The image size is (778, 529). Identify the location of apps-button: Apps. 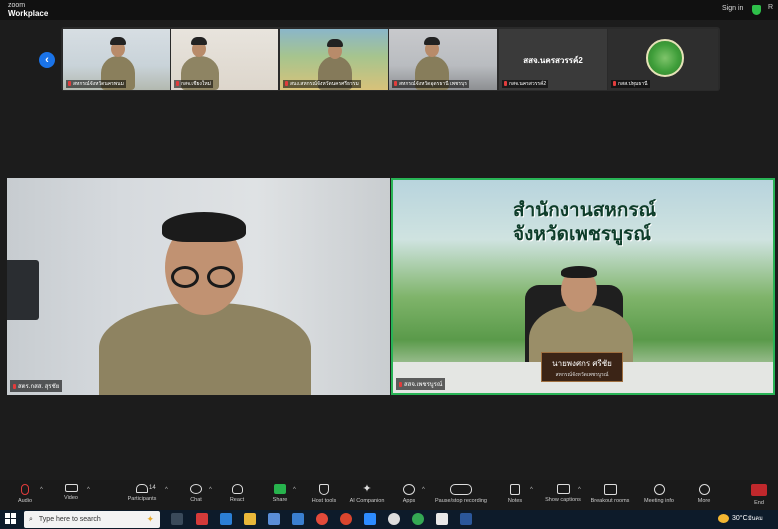
(409, 494).